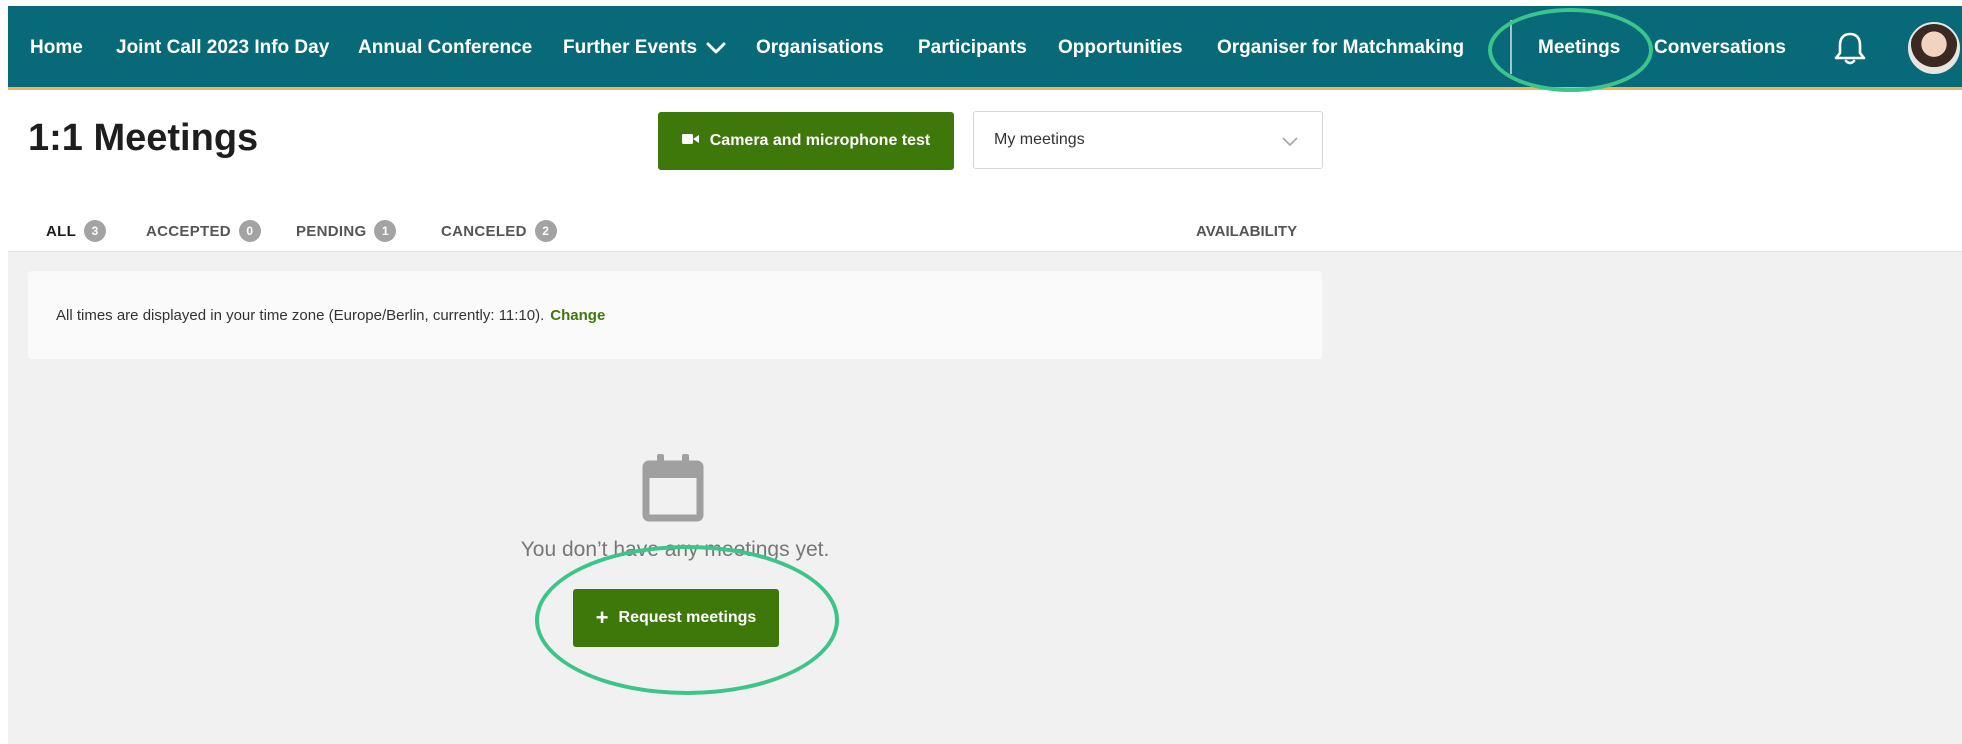 Image resolution: width=1962 pixels, height=744 pixels. What do you see at coordinates (188, 231) in the screenshot?
I see `tab-label: ACCEPTED` at bounding box center [188, 231].